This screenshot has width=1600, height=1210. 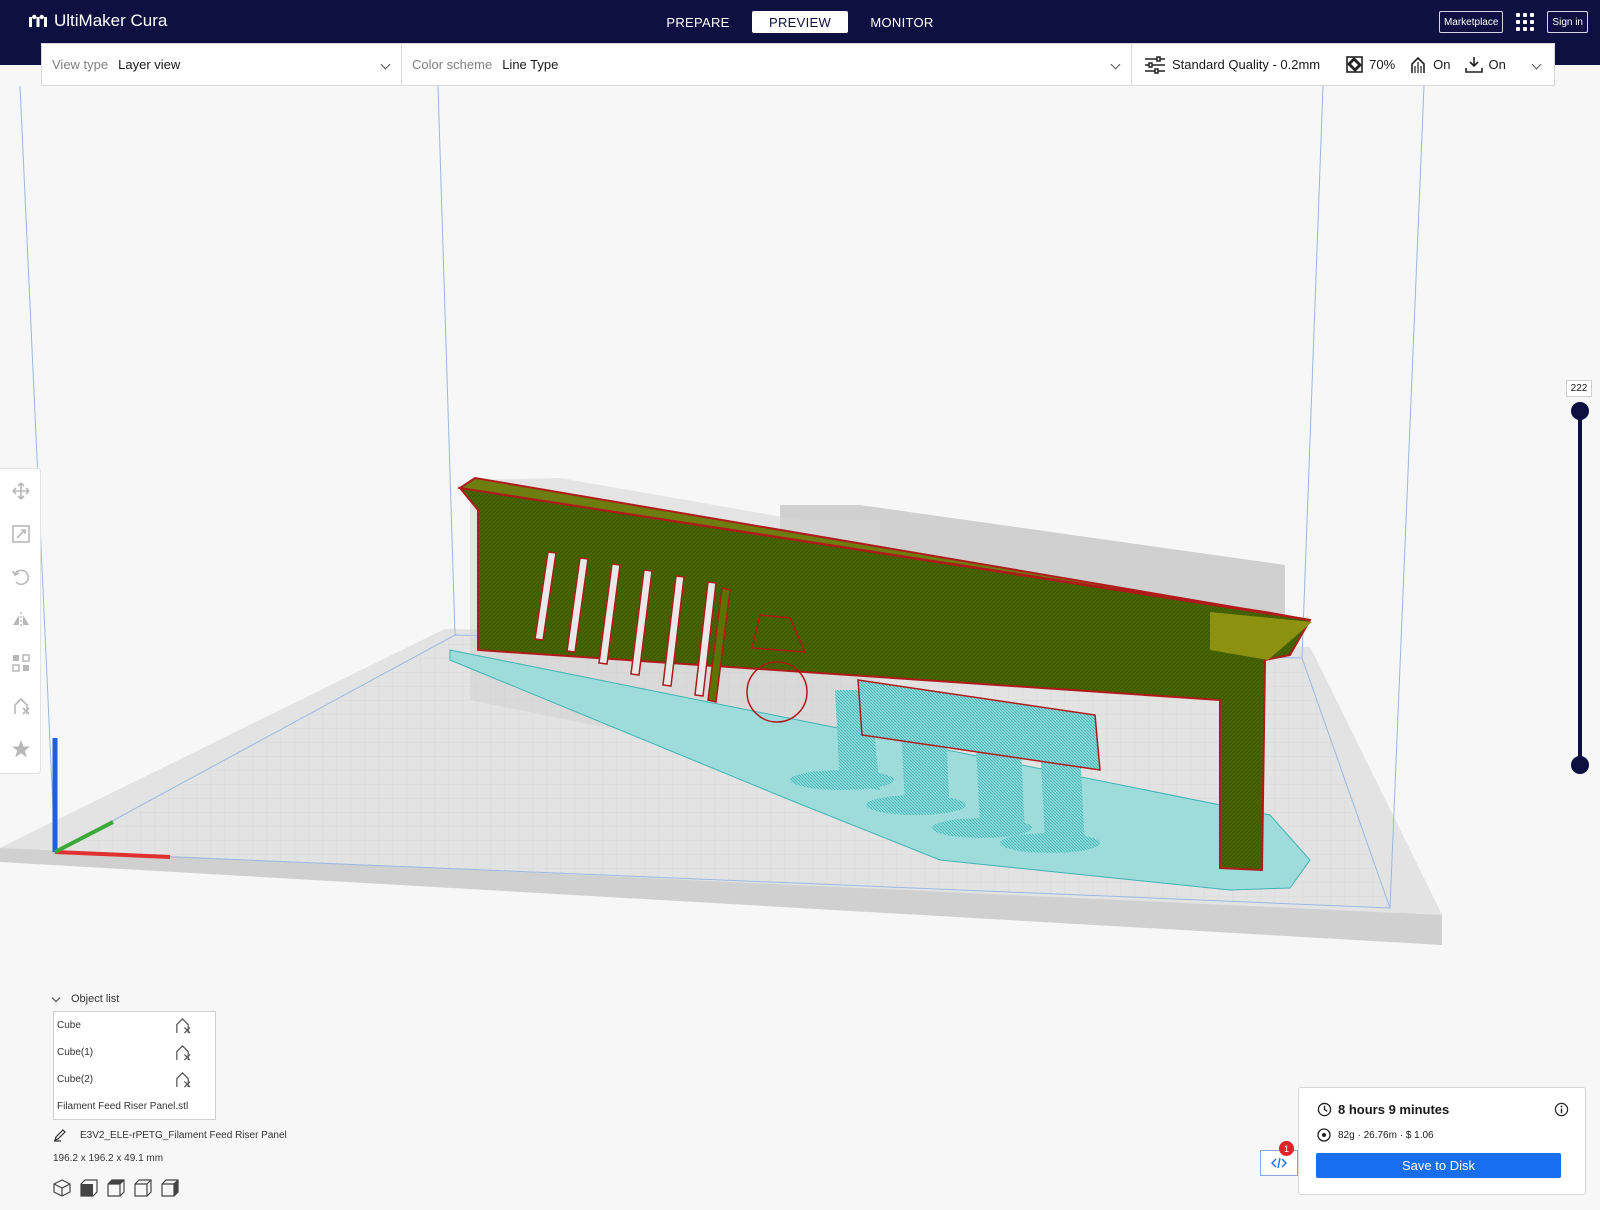 I want to click on object-name: Cube(2), so click(x=75, y=1079).